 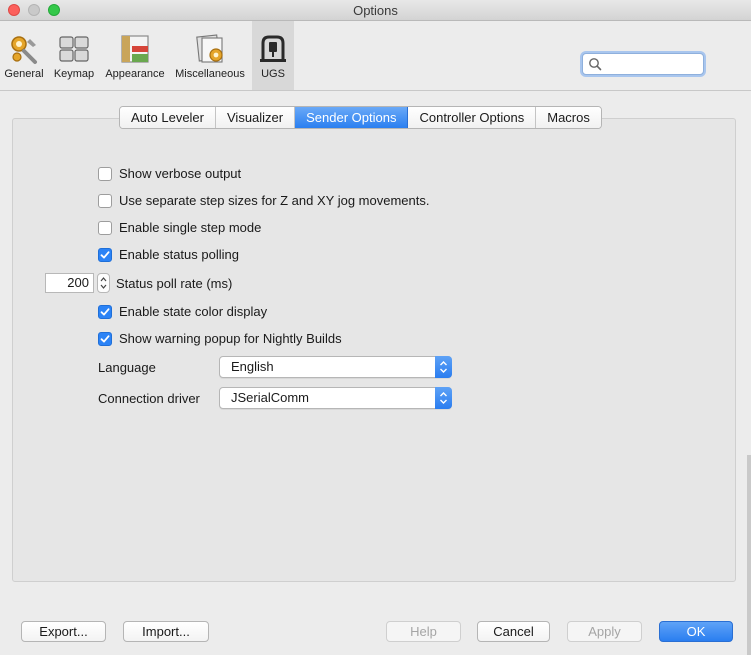 I want to click on nightly-warning-checkbox, so click(x=105, y=339).